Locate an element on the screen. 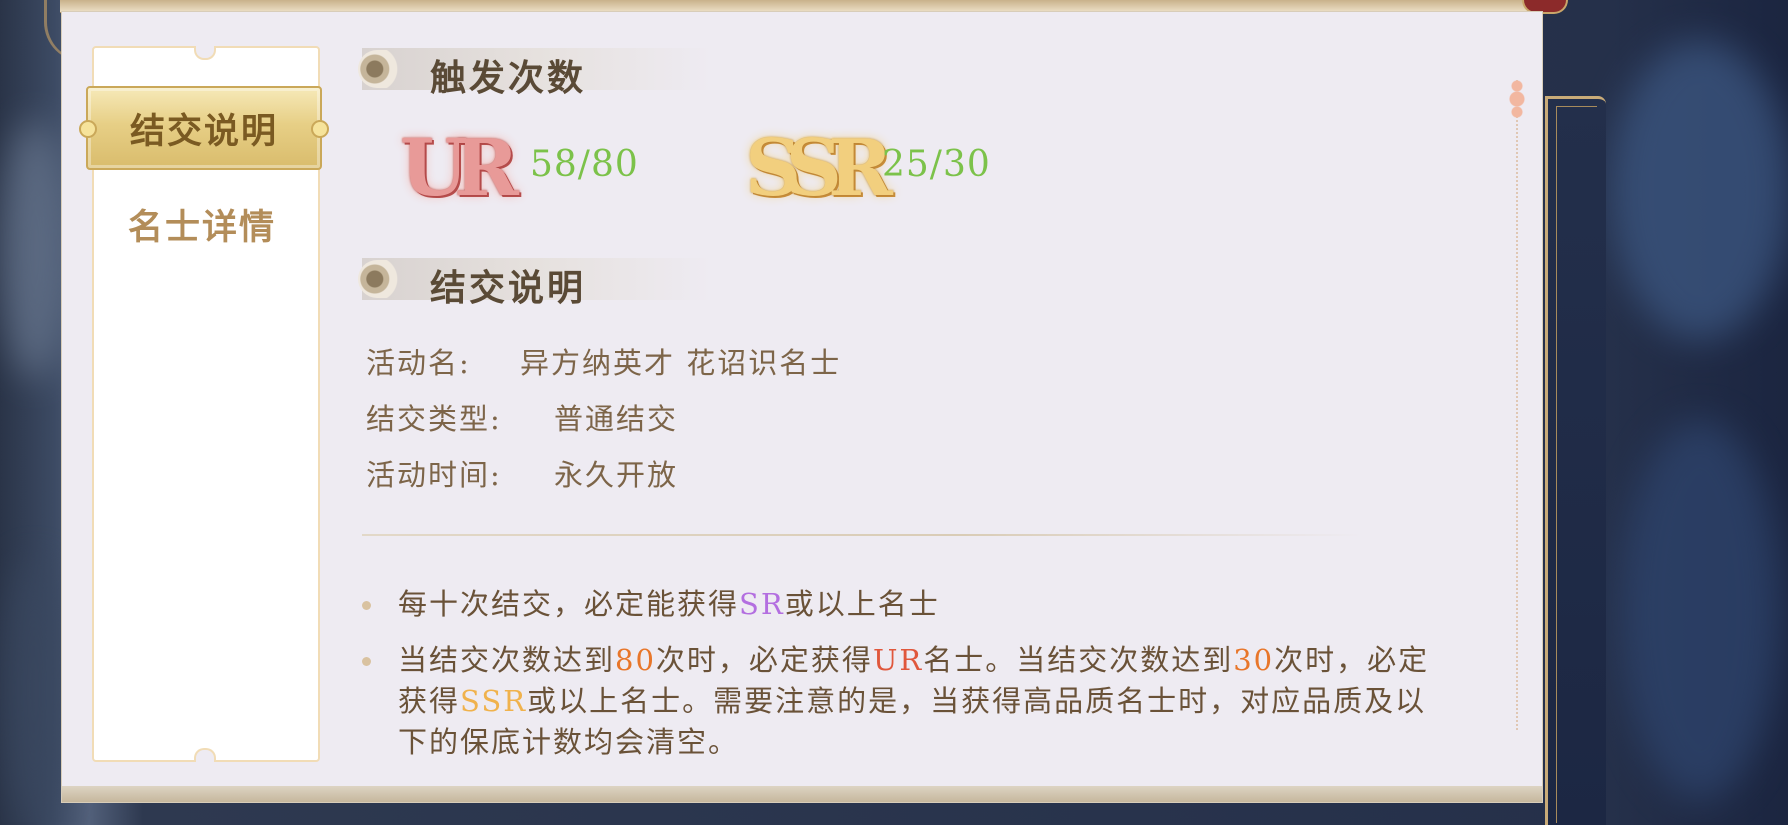 Image resolution: width=1788 pixels, height=825 pixels. panel-bottom-border is located at coordinates (802, 794).